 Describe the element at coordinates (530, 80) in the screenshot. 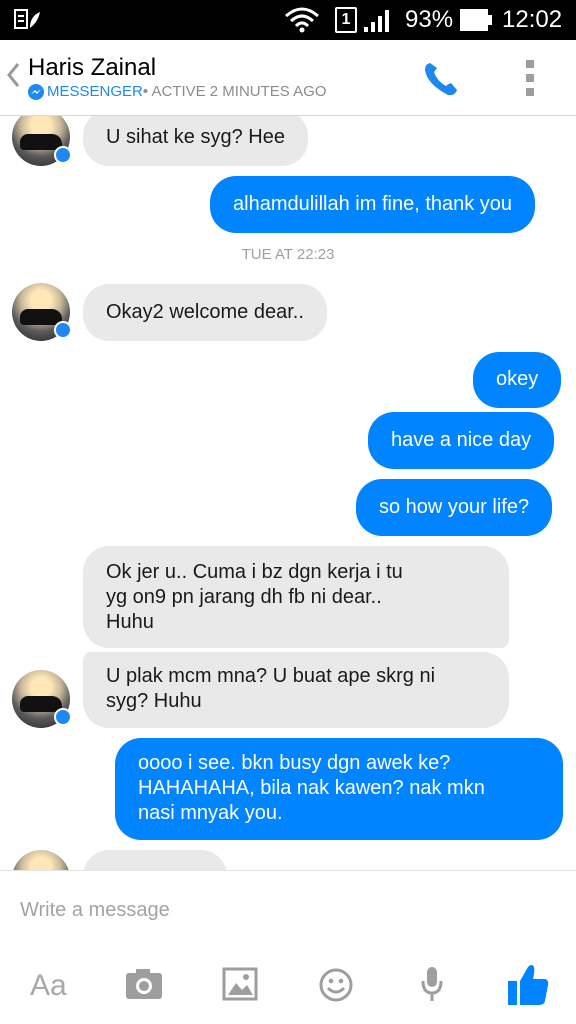

I see `more-vertical-icon` at that location.